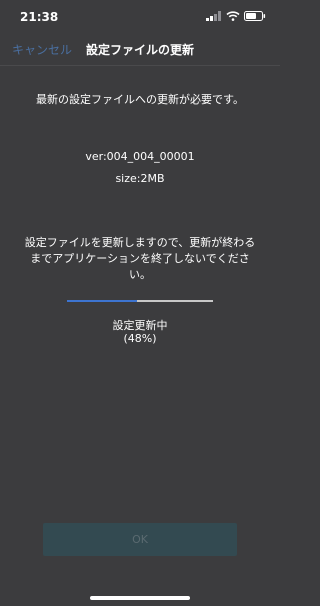 This screenshot has height=606, width=320. Describe the element at coordinates (140, 178) in the screenshot. I see `size-text: size:2MB` at that location.